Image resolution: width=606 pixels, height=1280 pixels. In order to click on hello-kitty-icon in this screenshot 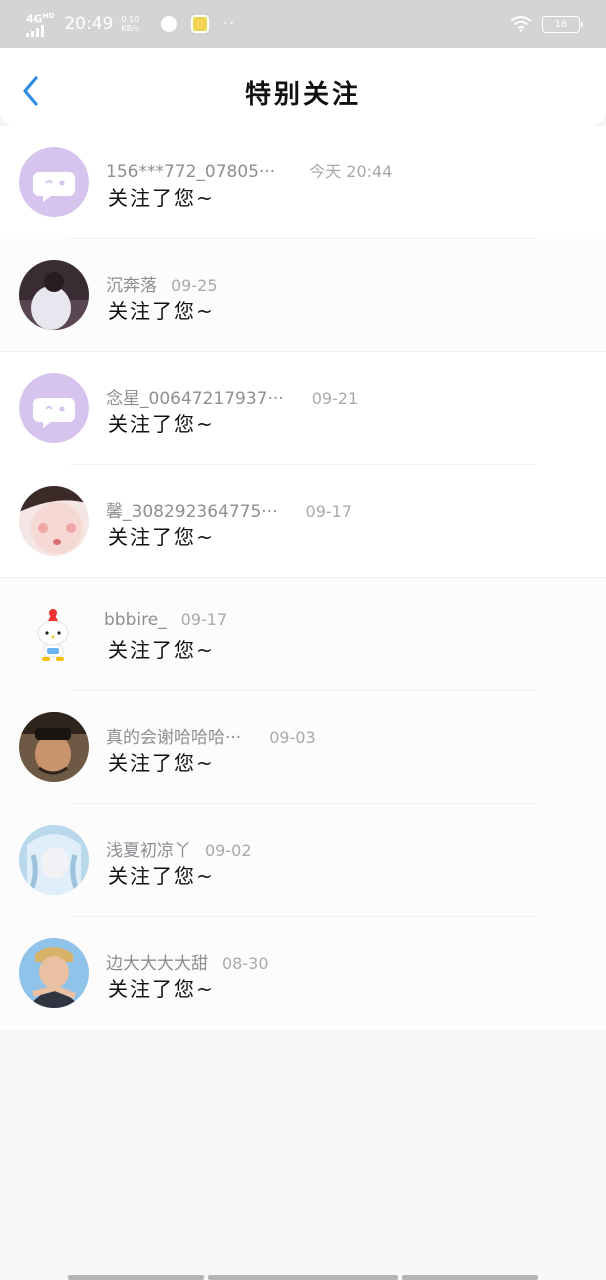, I will do `click(54, 634)`.